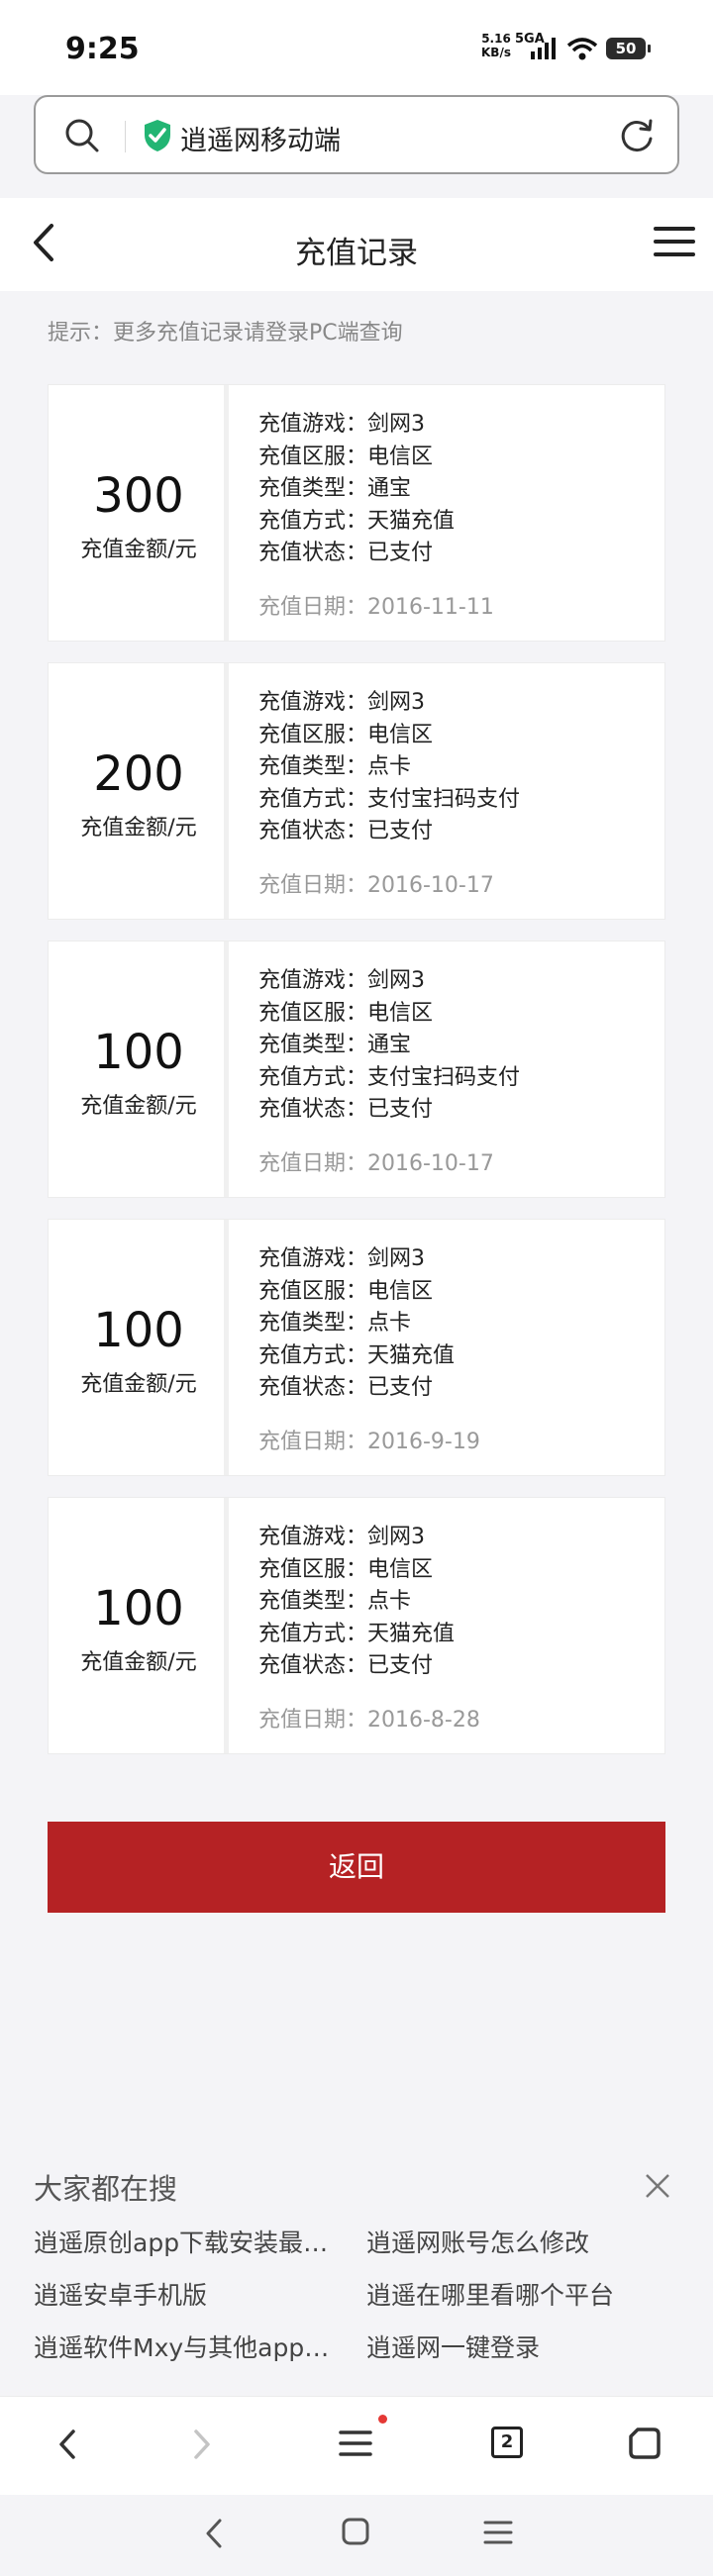 The width and height of the screenshot is (713, 2576). What do you see at coordinates (138, 496) in the screenshot?
I see `amount-value: 300` at bounding box center [138, 496].